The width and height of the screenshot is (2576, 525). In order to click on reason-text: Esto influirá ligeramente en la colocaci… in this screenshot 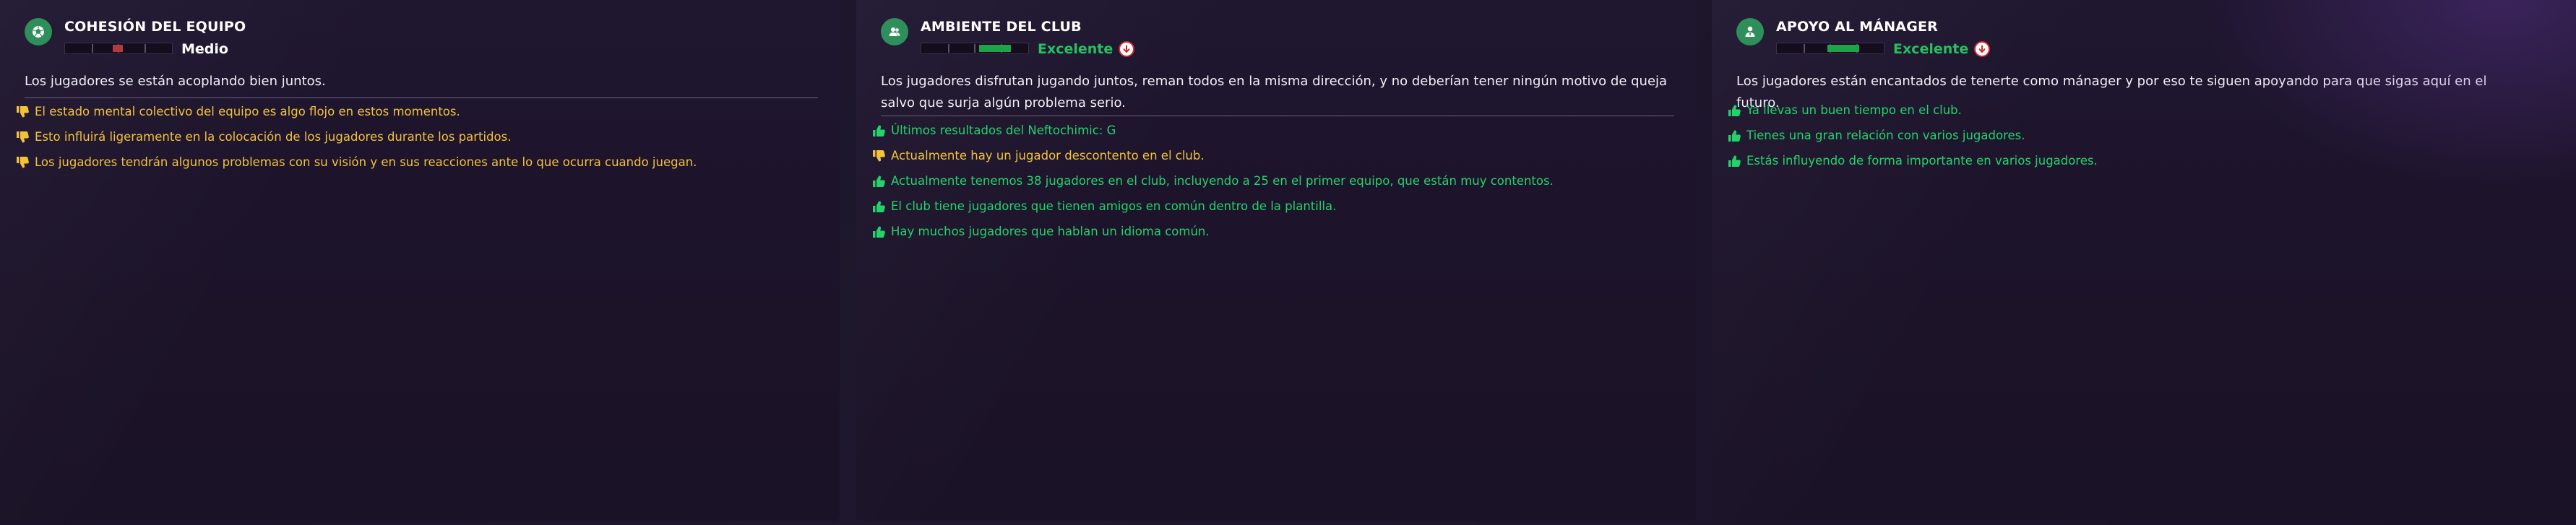, I will do `click(273, 137)`.